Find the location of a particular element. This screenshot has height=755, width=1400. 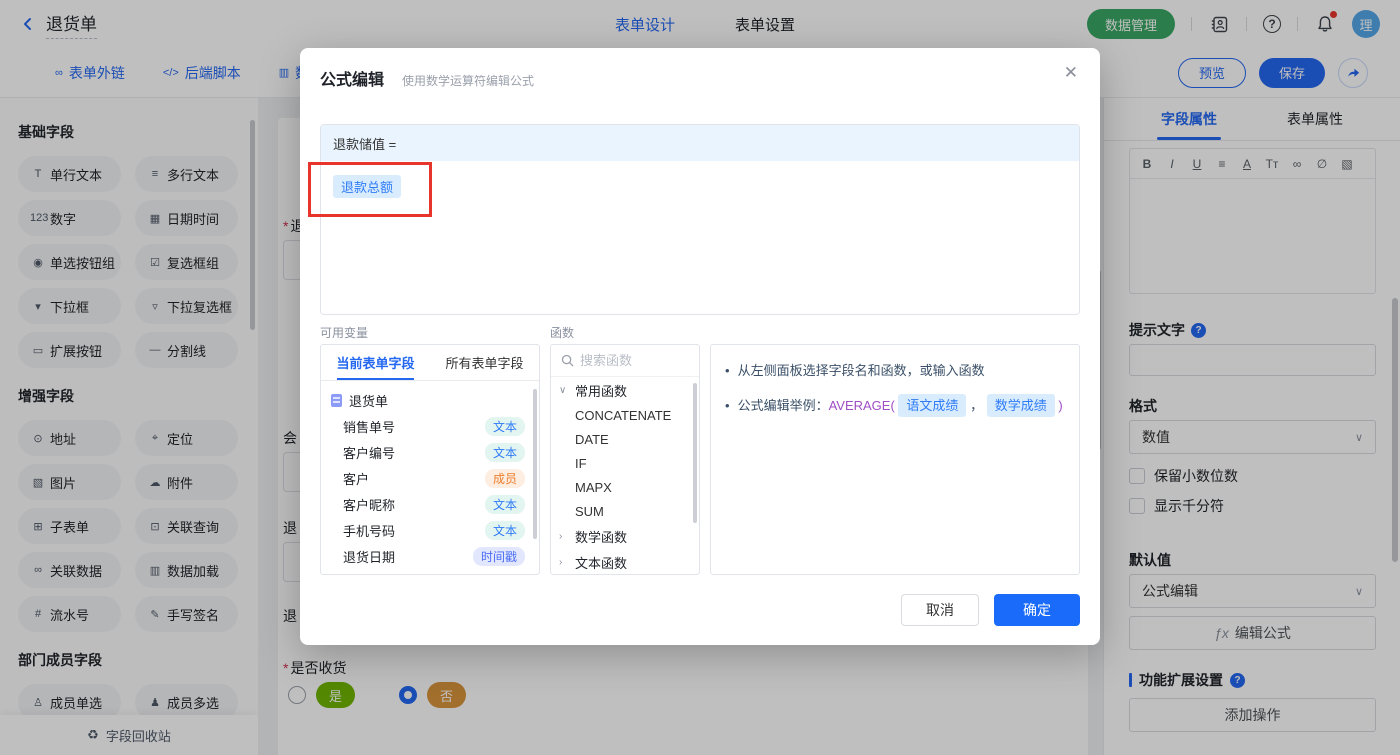

close-icon: ✕ is located at coordinates (1071, 73).